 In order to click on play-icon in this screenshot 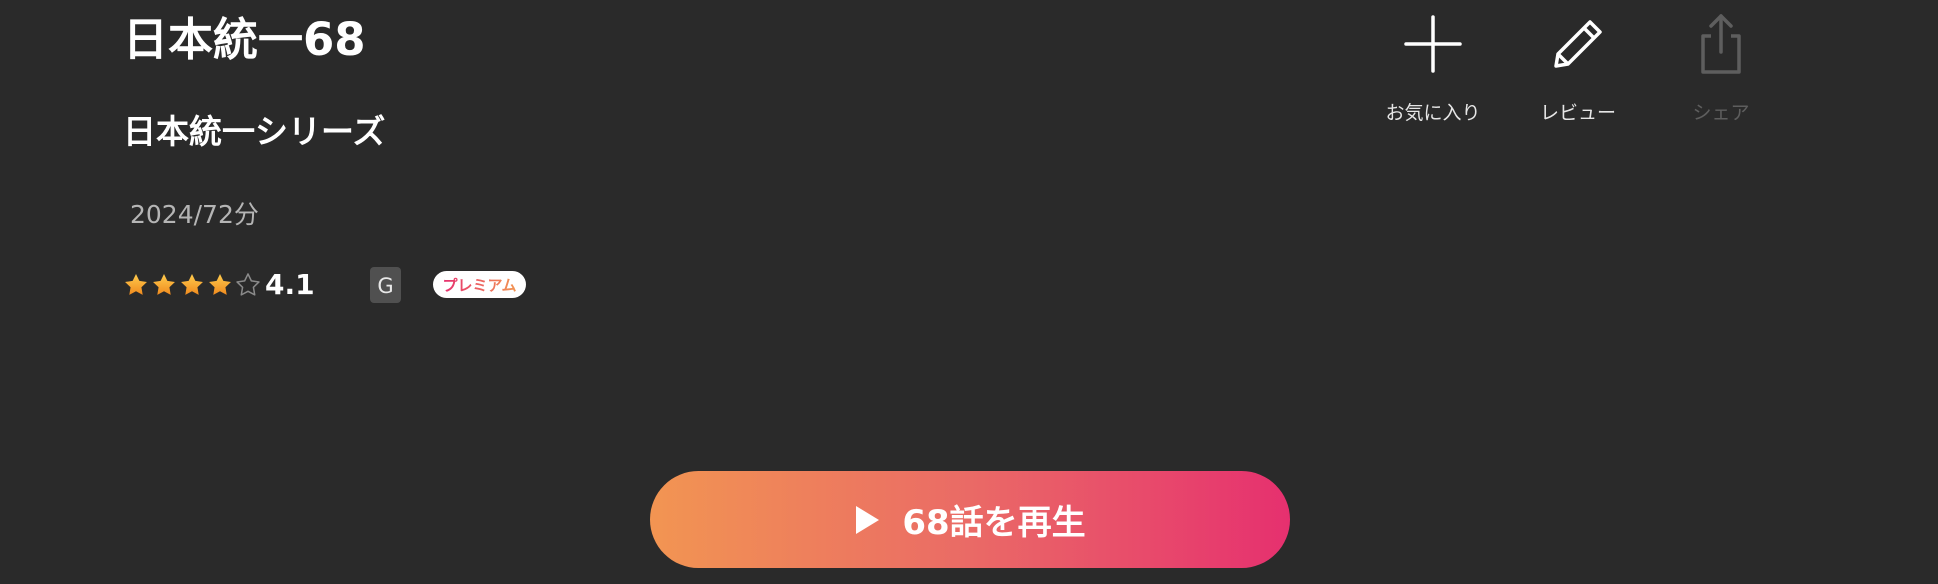, I will do `click(868, 519)`.